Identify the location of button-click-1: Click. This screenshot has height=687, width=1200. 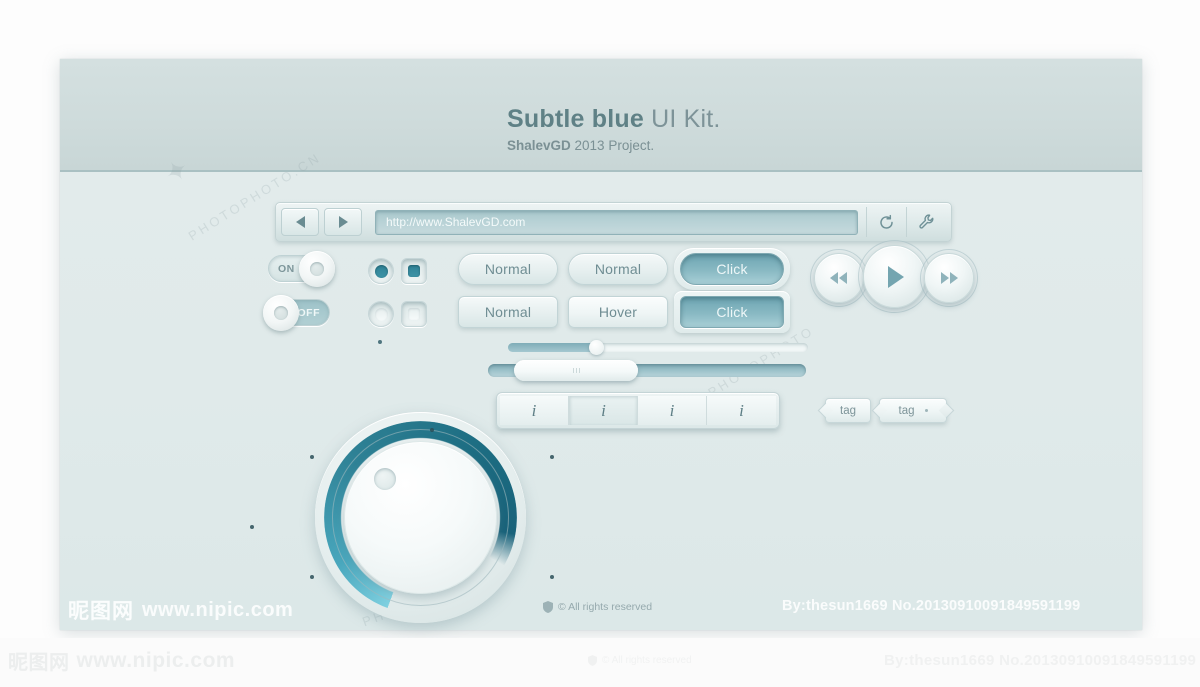
(732, 269).